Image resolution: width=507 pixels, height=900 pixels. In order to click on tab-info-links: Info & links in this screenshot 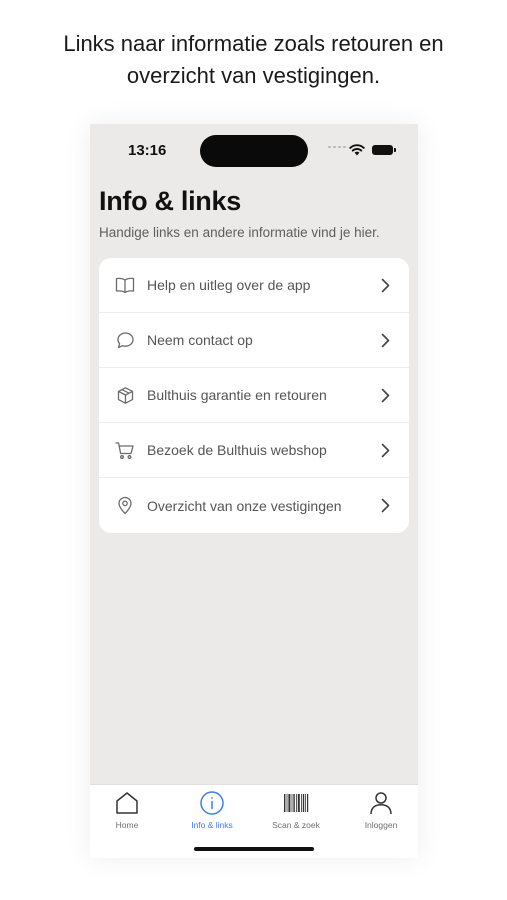, I will do `click(212, 811)`.